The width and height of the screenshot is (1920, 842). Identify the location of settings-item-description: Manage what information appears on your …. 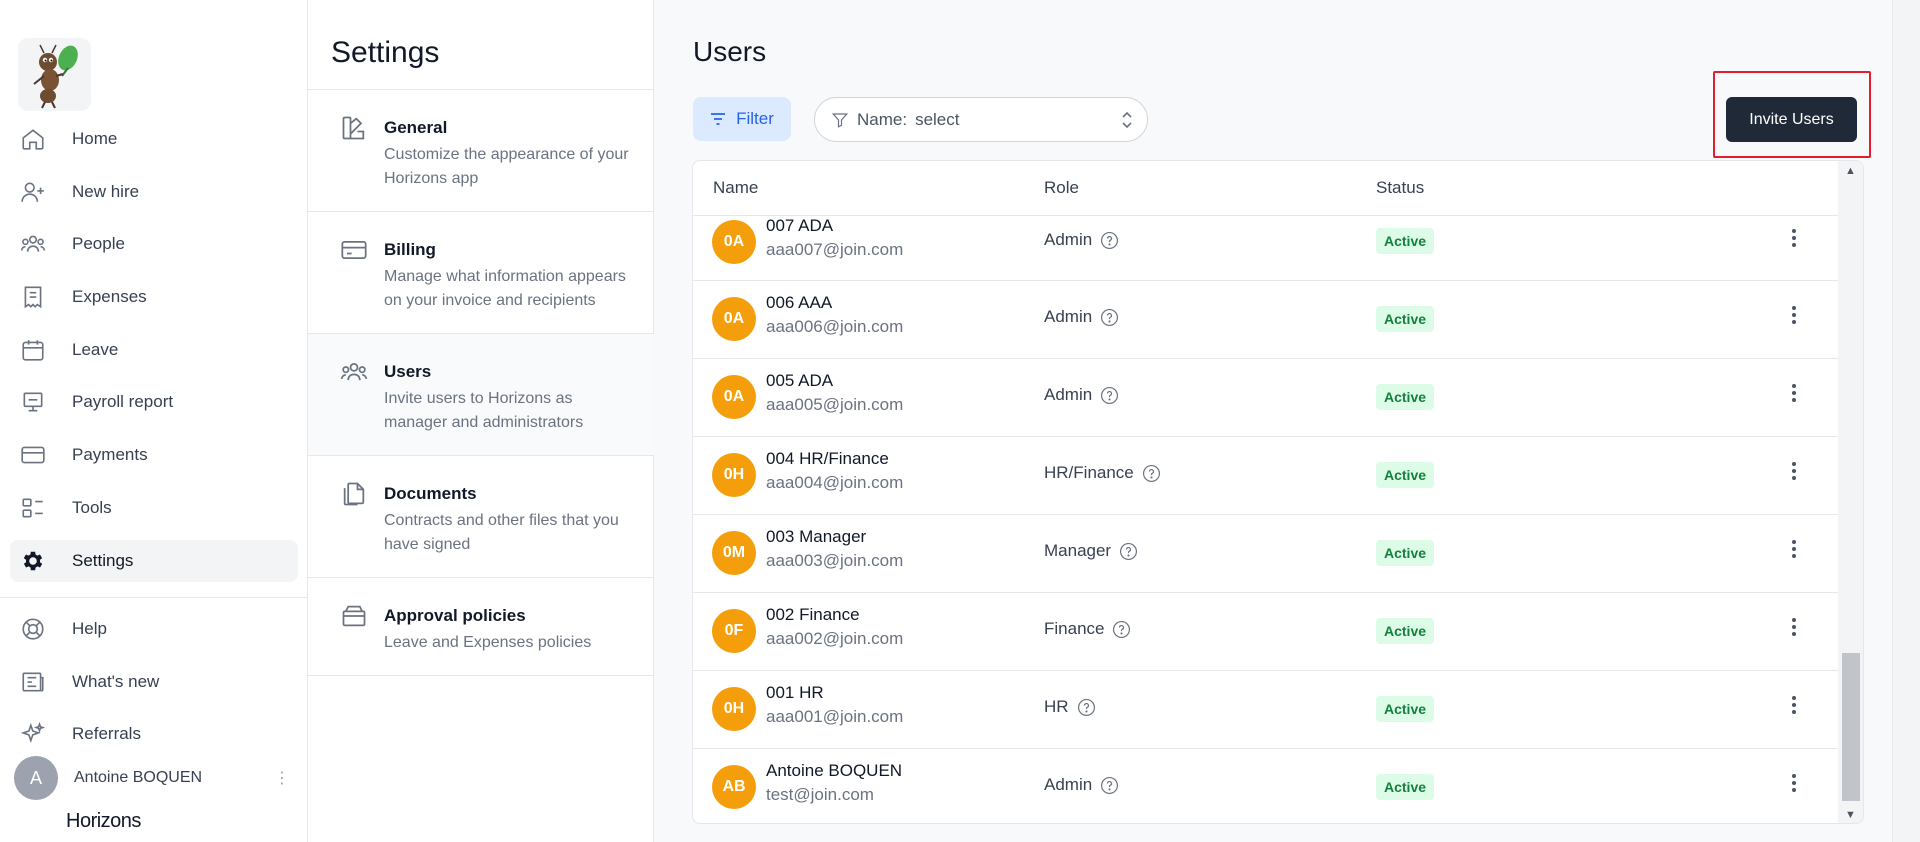
(505, 288).